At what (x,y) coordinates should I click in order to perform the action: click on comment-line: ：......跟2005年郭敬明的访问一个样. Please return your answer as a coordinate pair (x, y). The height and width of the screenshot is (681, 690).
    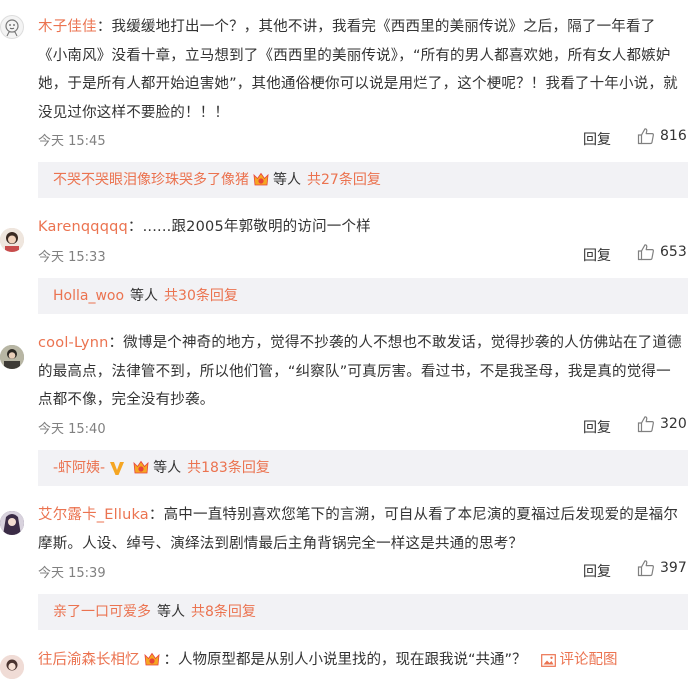
    Looking at the image, I should click on (249, 227).